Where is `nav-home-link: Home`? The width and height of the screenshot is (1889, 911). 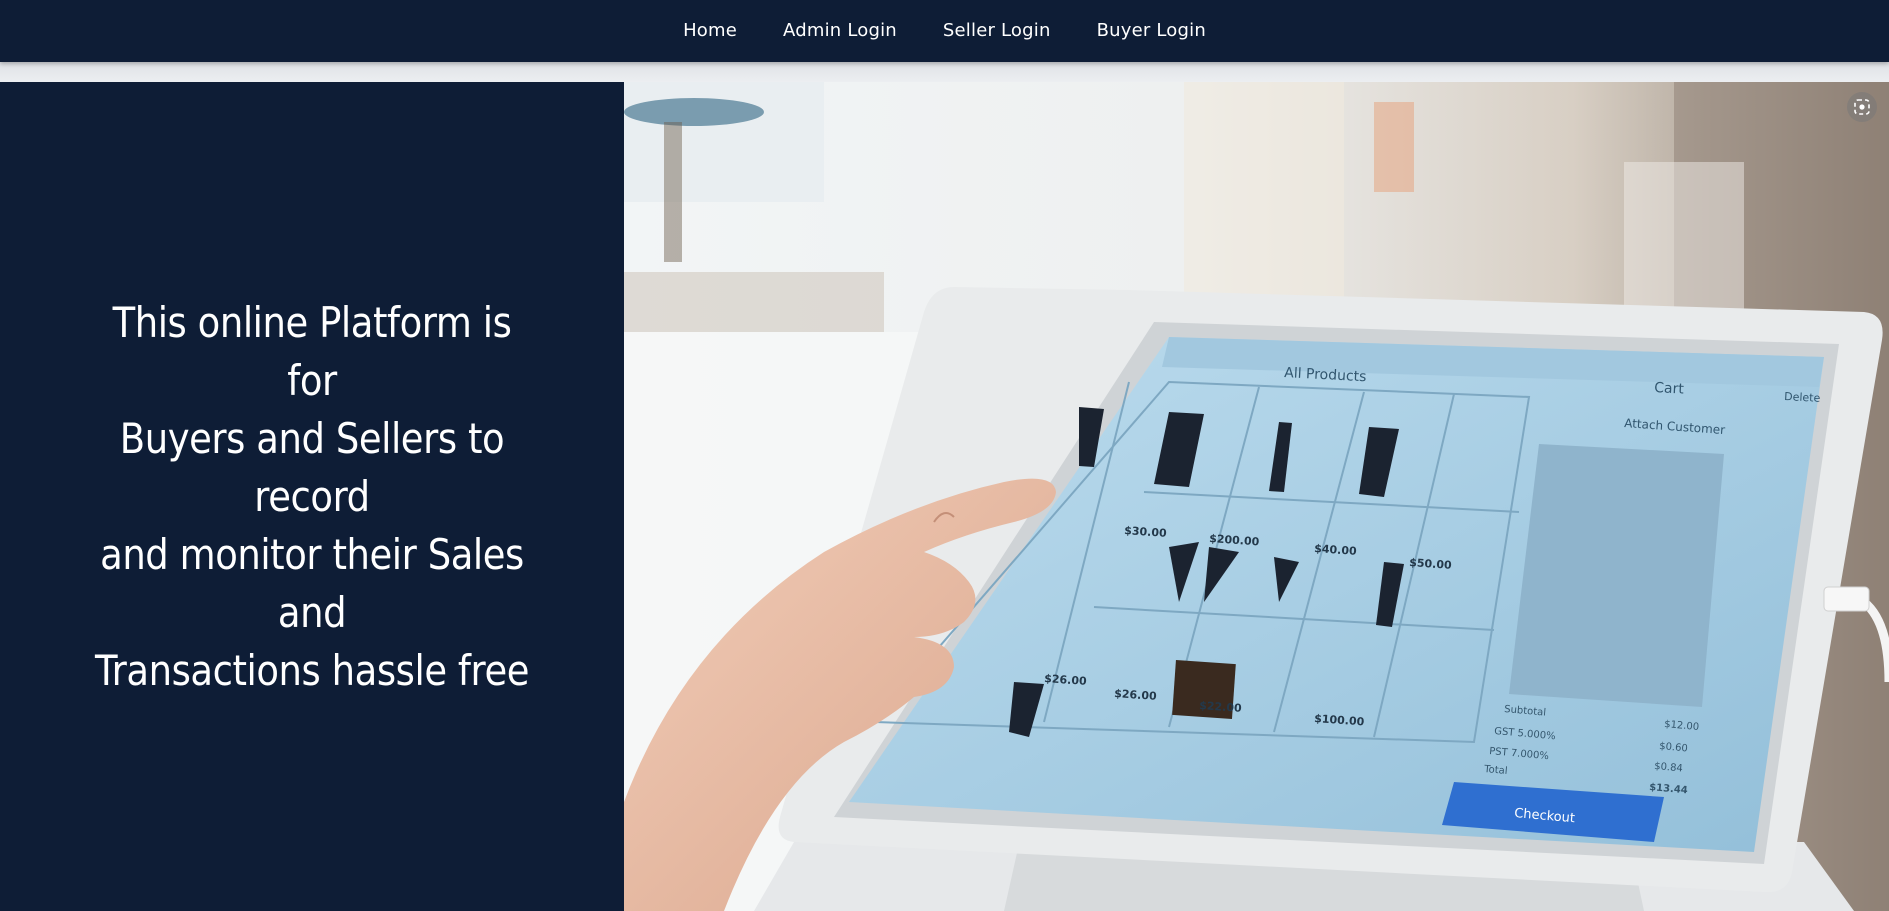
nav-home-link: Home is located at coordinates (710, 31).